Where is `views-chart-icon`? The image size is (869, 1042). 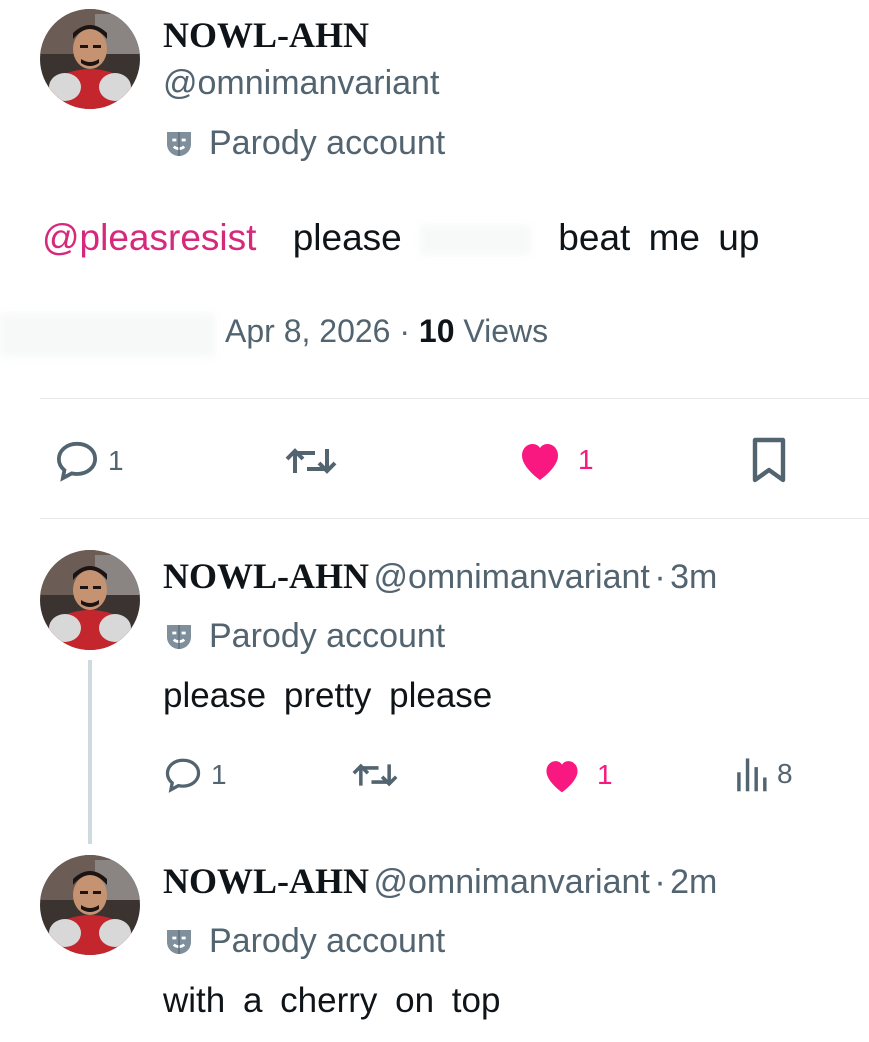
views-chart-icon is located at coordinates (752, 775).